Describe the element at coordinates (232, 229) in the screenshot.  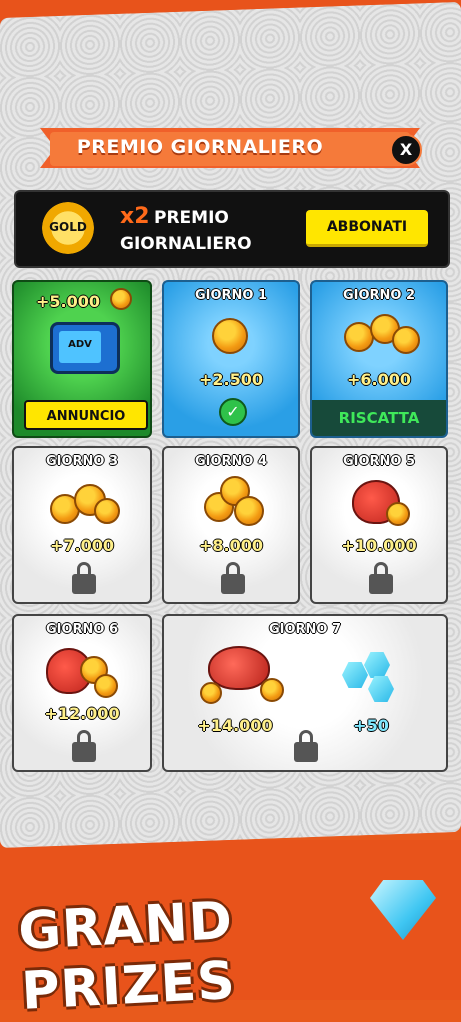
I see `gold-subscription-banner: GOLD x2 PREMIO GIORNALIERO ABBONATI` at that location.